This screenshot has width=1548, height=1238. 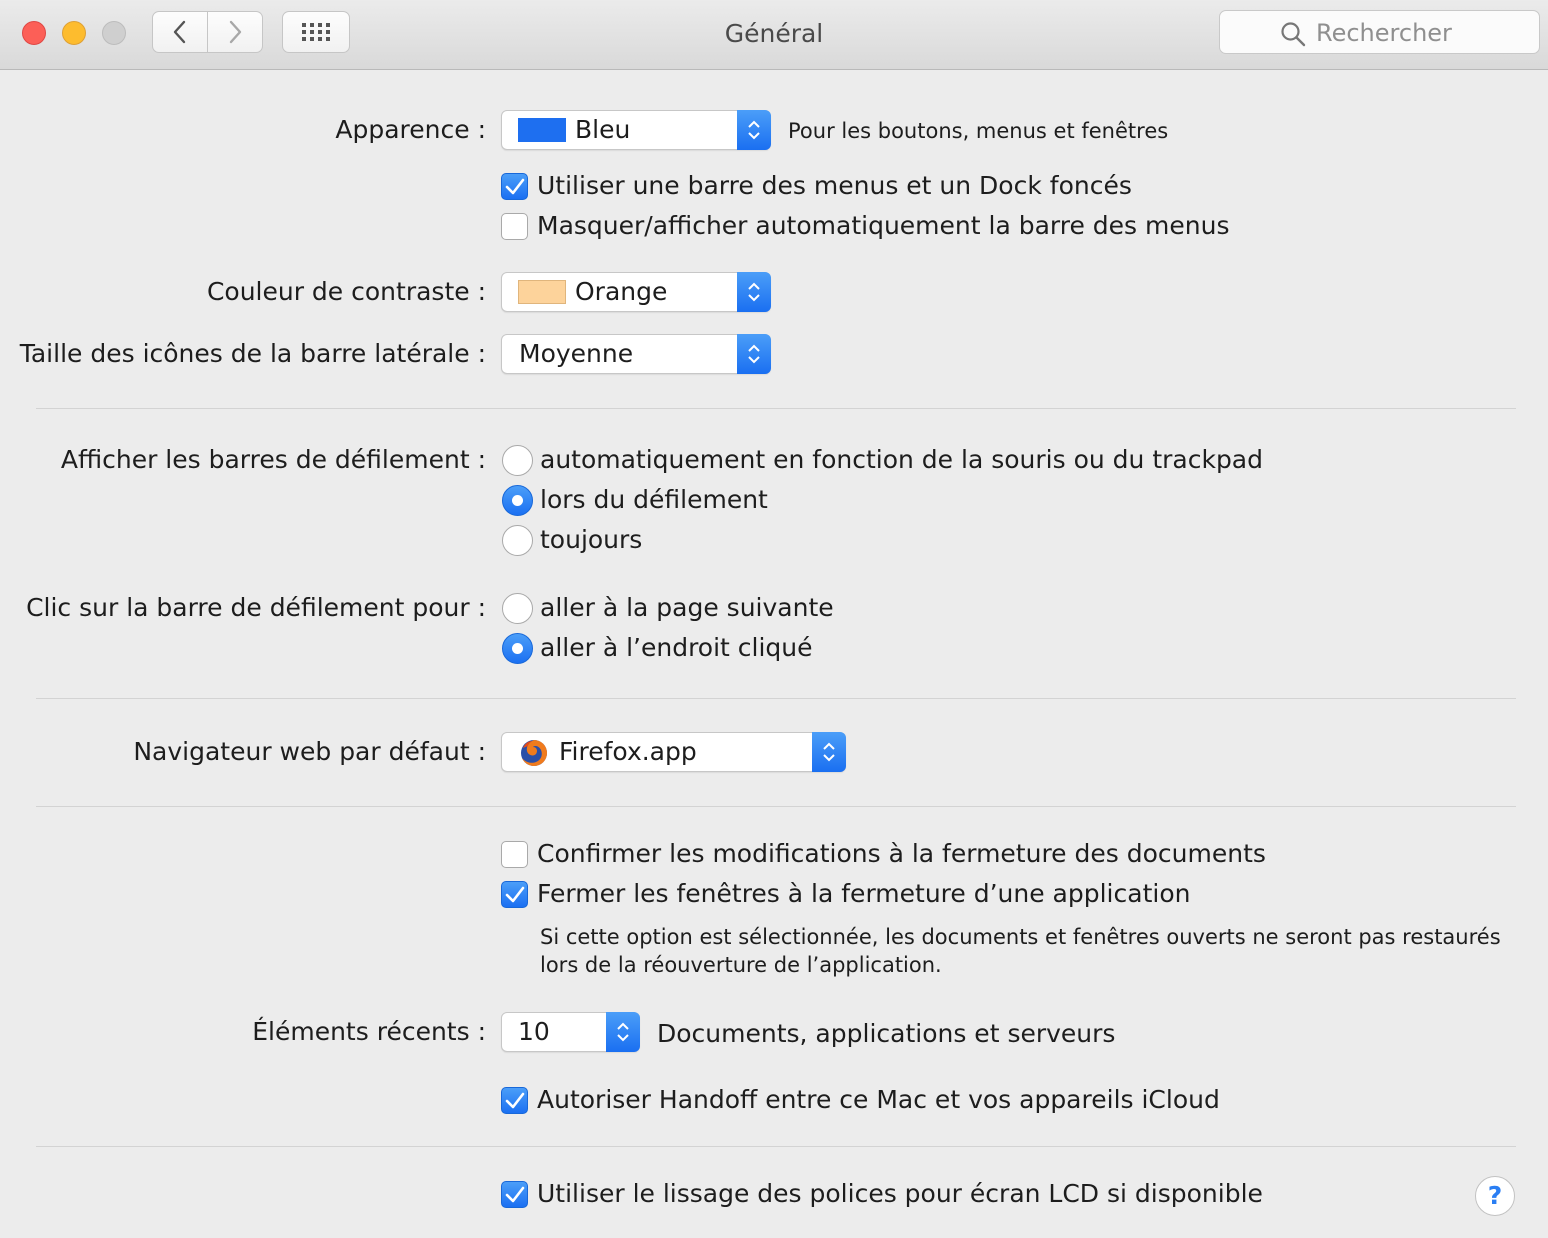 What do you see at coordinates (514, 226) in the screenshot?
I see `autohide-menu-checkbox` at bounding box center [514, 226].